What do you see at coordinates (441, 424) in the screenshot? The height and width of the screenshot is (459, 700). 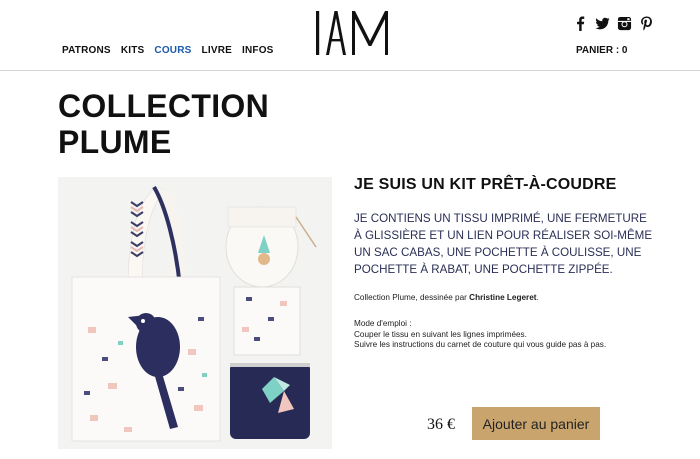 I see `product-price: 36 €` at bounding box center [441, 424].